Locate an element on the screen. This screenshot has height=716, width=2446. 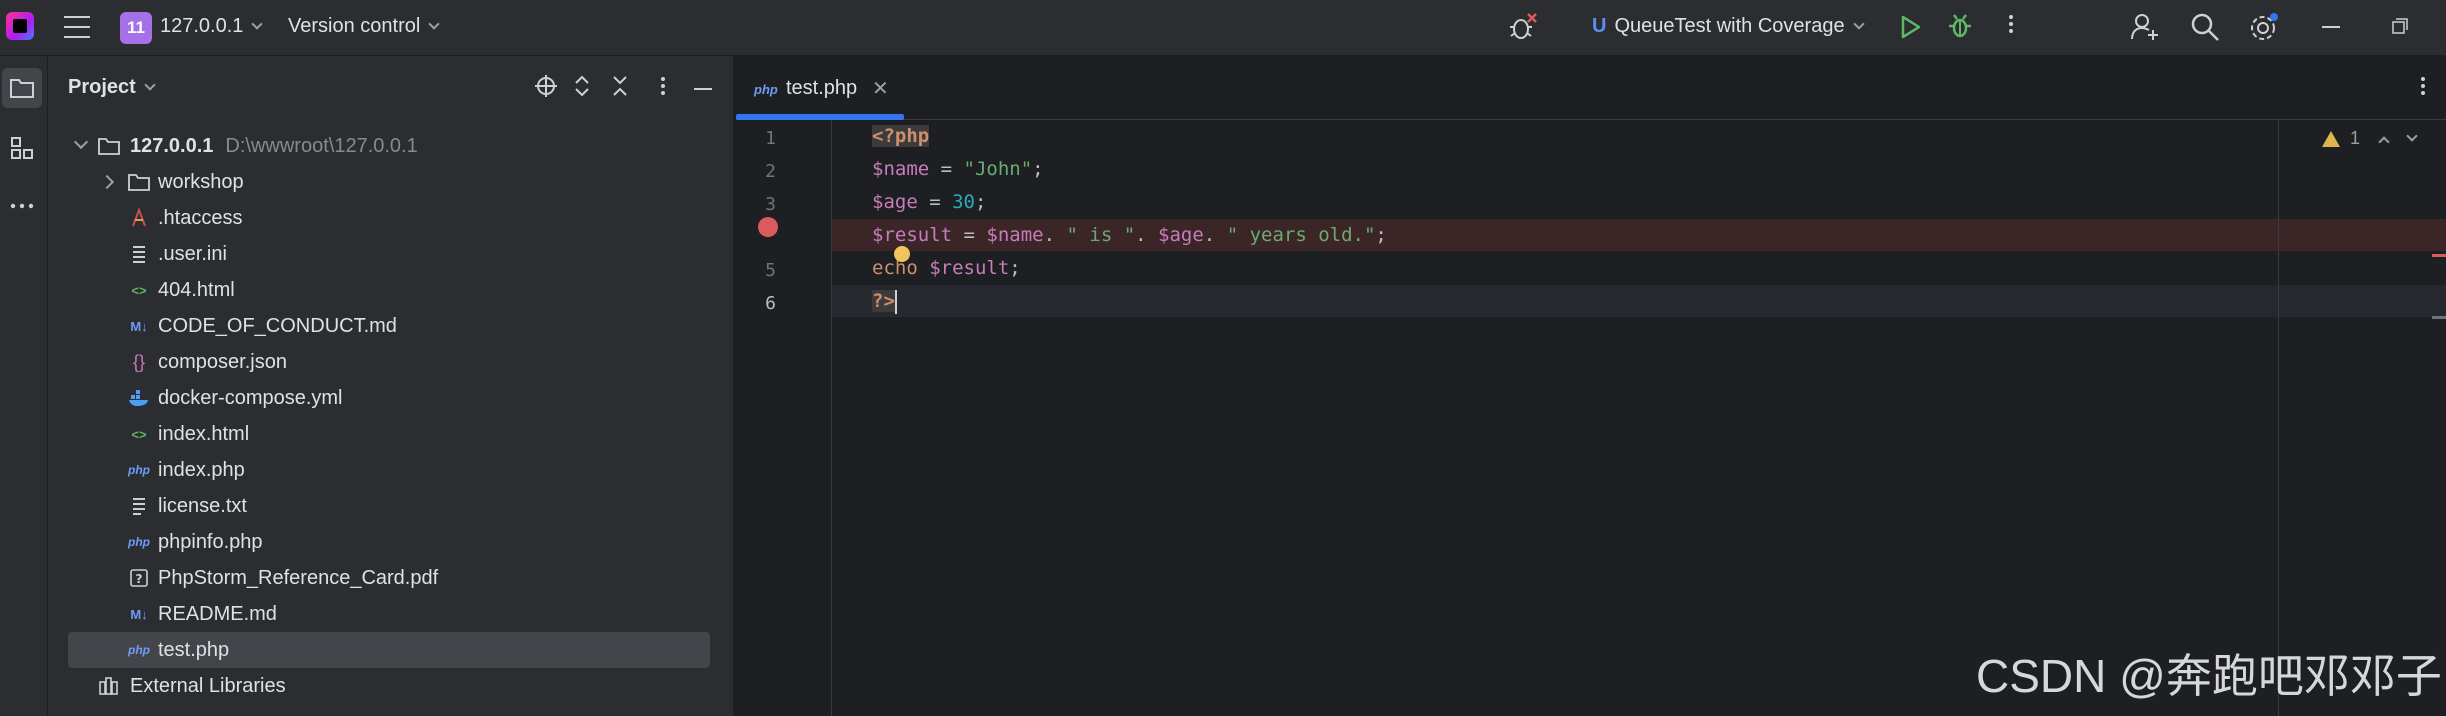
more-actions-icon is located at coordinates (2011, 27).